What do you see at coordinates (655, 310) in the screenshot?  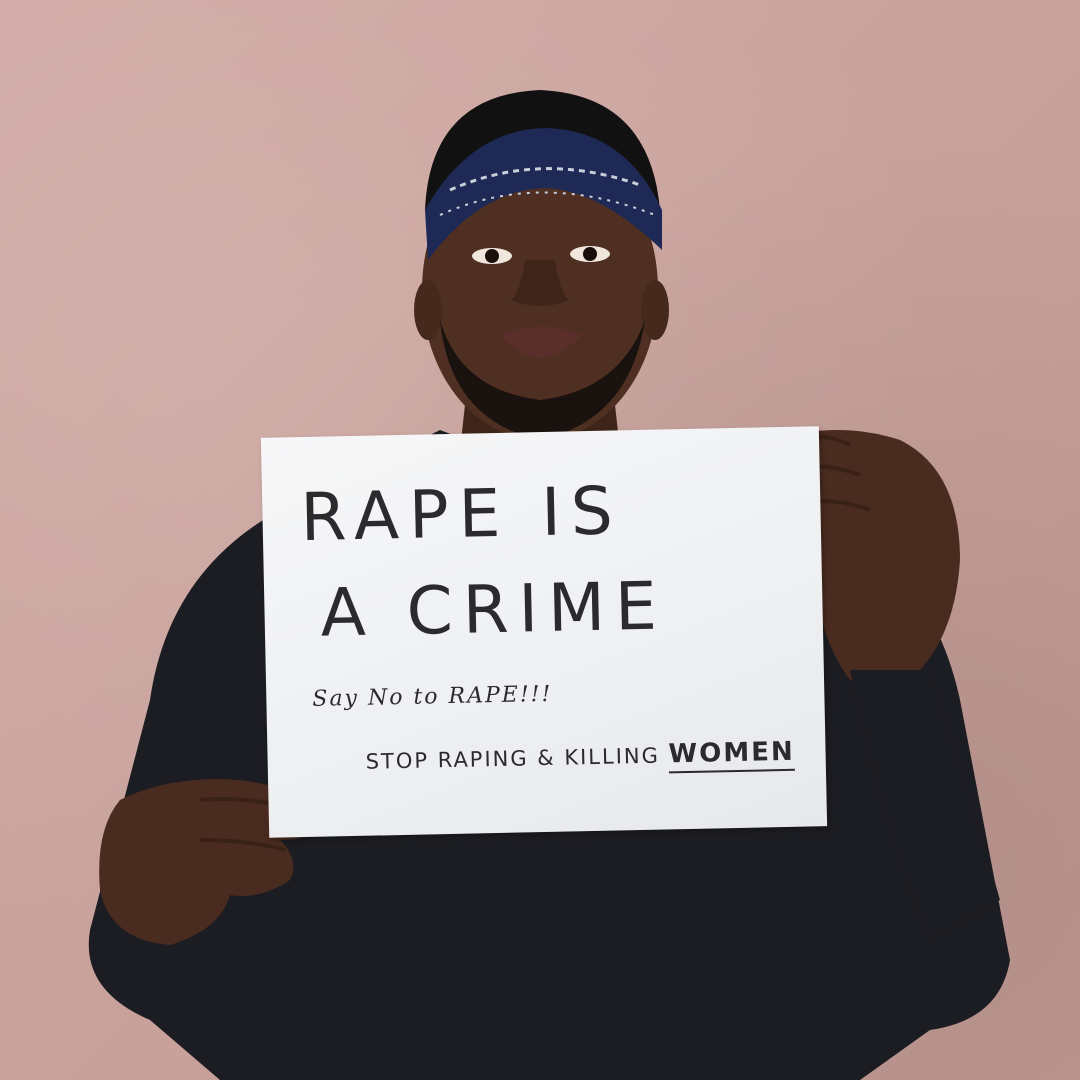 I see `right-ear` at bounding box center [655, 310].